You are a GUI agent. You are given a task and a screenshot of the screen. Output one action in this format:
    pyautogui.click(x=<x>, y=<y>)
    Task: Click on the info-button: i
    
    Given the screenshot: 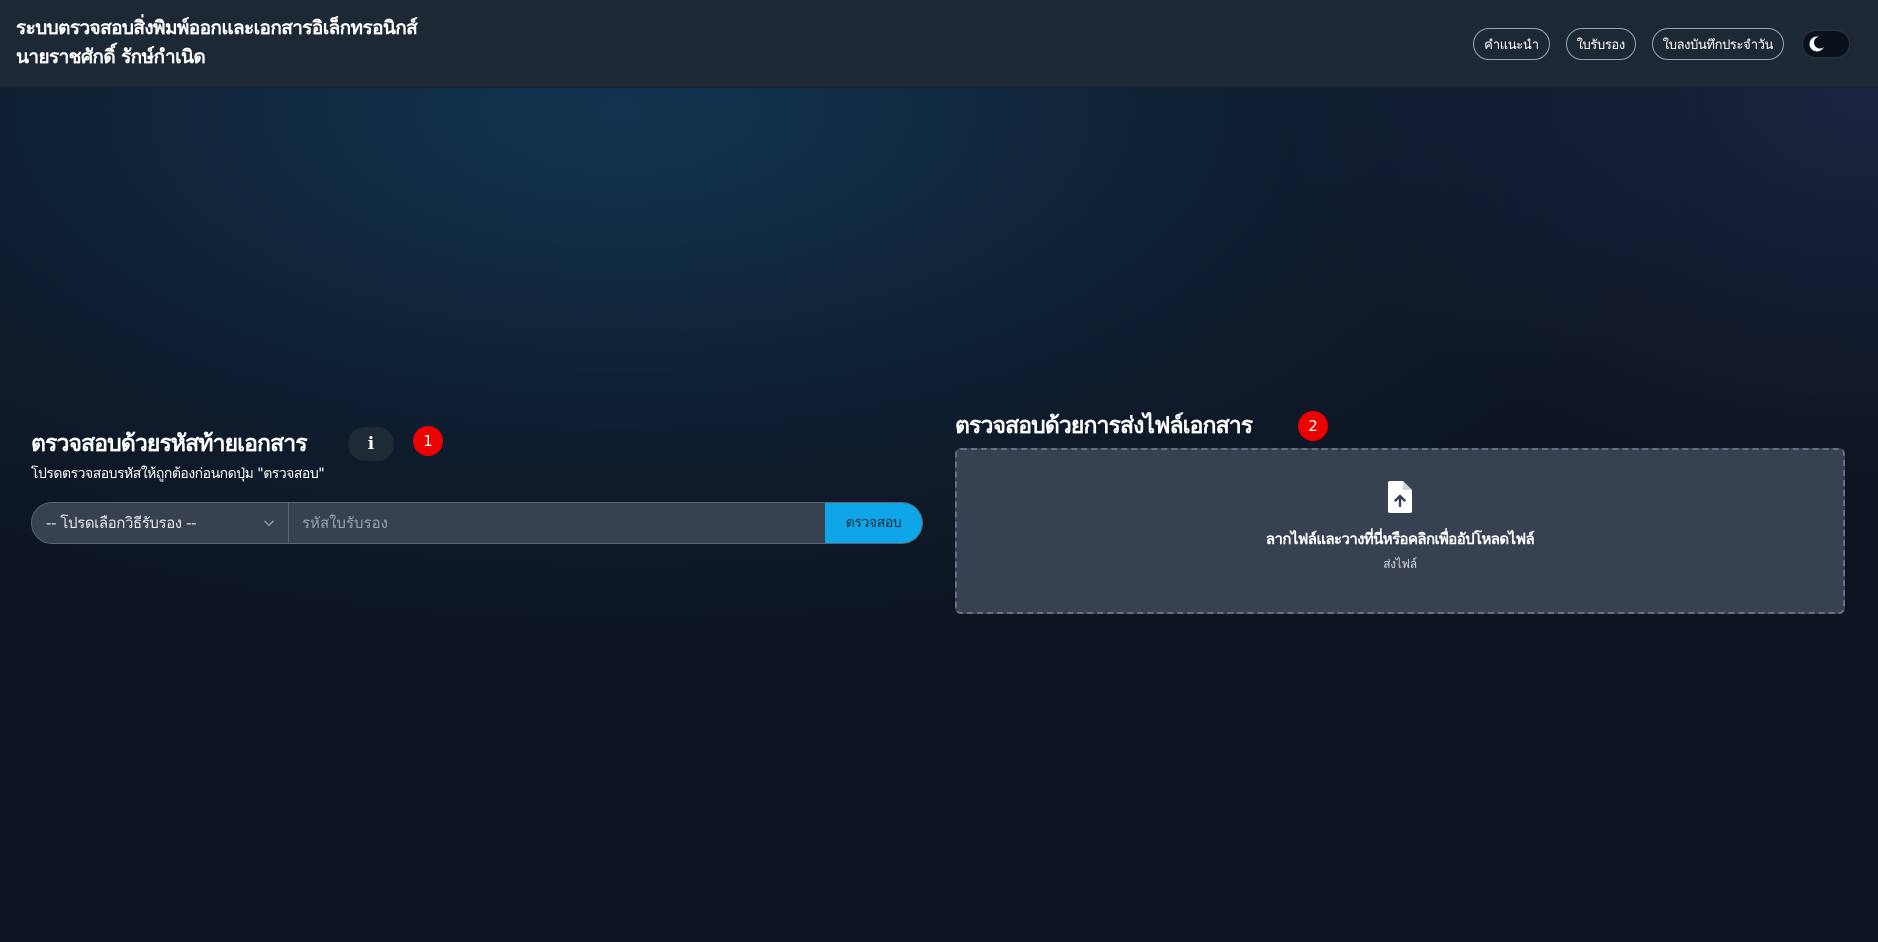 What is the action you would take?
    pyautogui.click(x=371, y=444)
    